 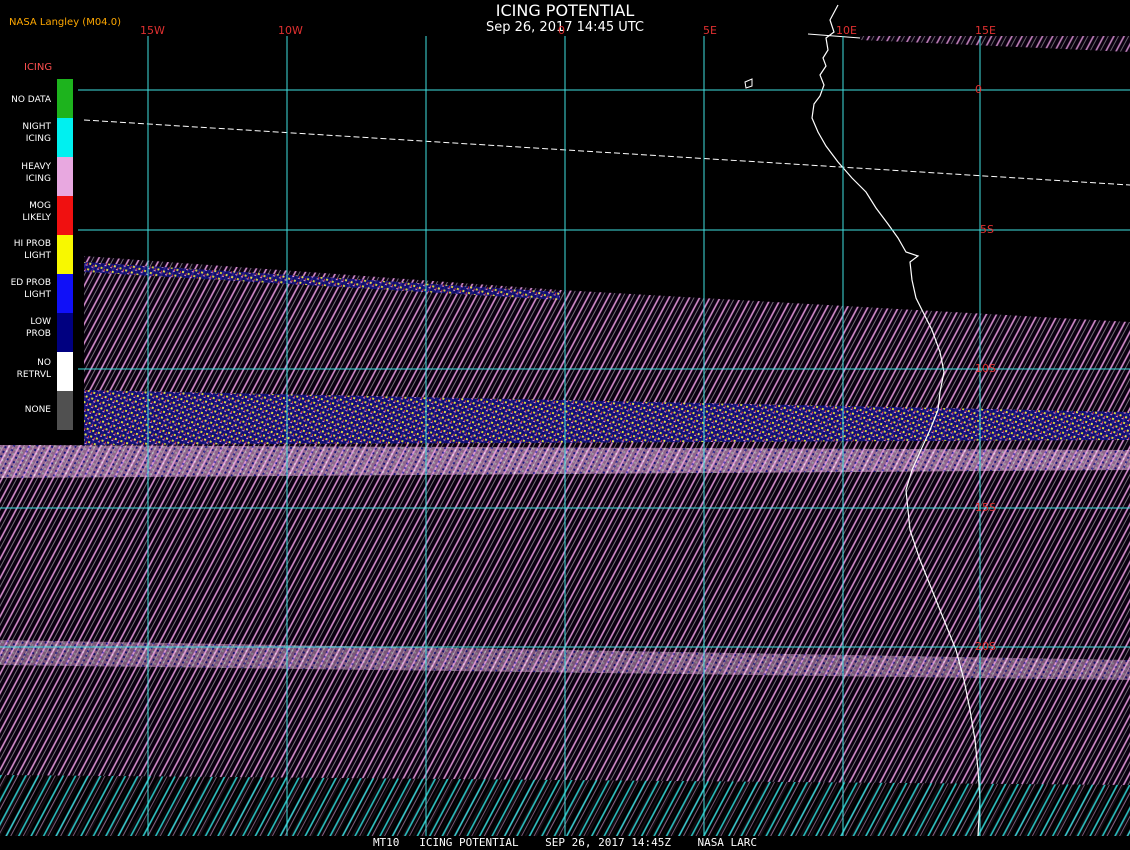 I want to click on map-title: ICING POTENTIAL, so click(x=565, y=10).